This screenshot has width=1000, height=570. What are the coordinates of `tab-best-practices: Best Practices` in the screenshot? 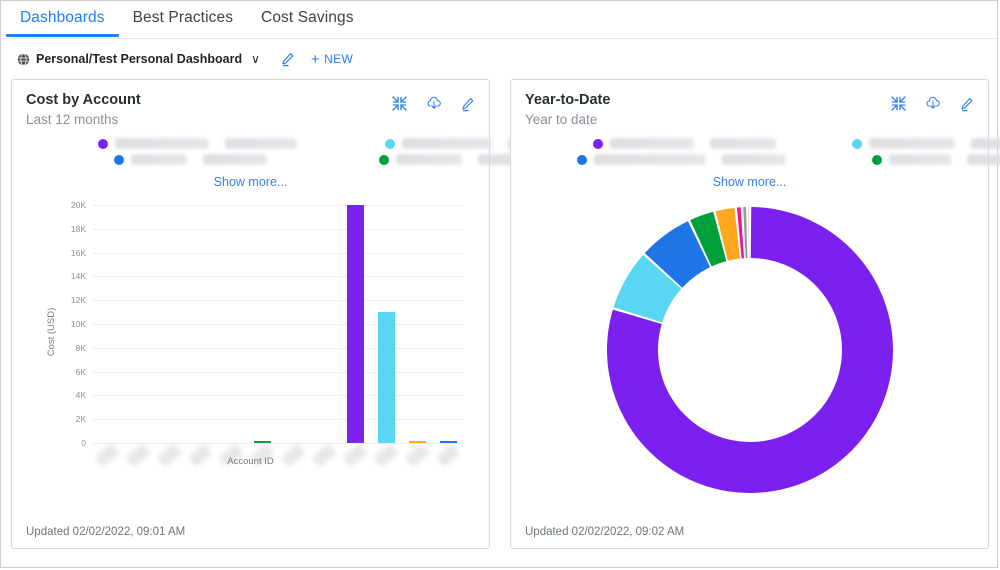 It's located at (183, 18).